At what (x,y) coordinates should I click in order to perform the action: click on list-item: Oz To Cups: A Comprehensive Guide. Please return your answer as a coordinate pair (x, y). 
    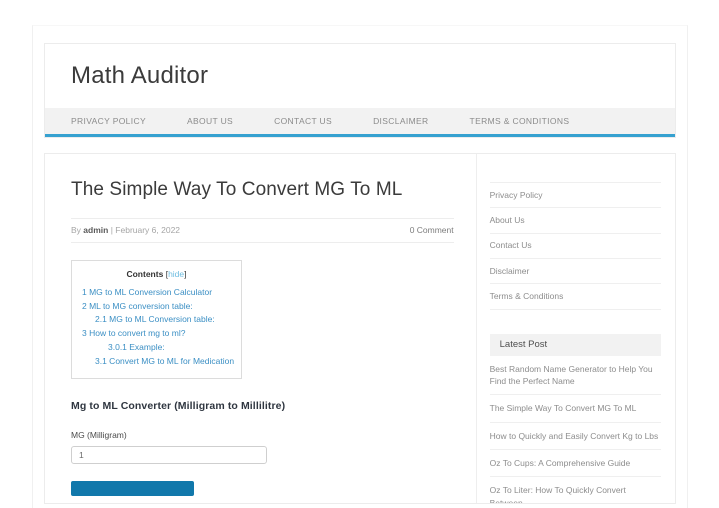
    Looking at the image, I should click on (575, 464).